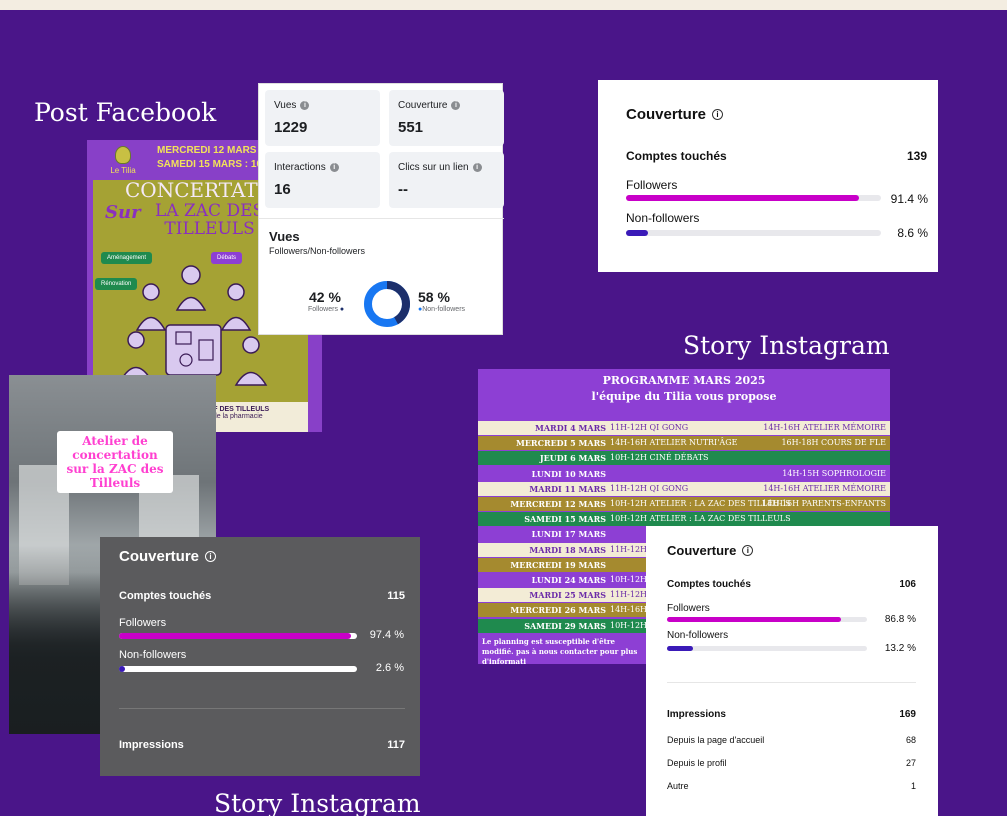 This screenshot has height=816, width=1007. Describe the element at coordinates (125, 112) in the screenshot. I see `caption-post-facebook: Post Facebook` at that location.